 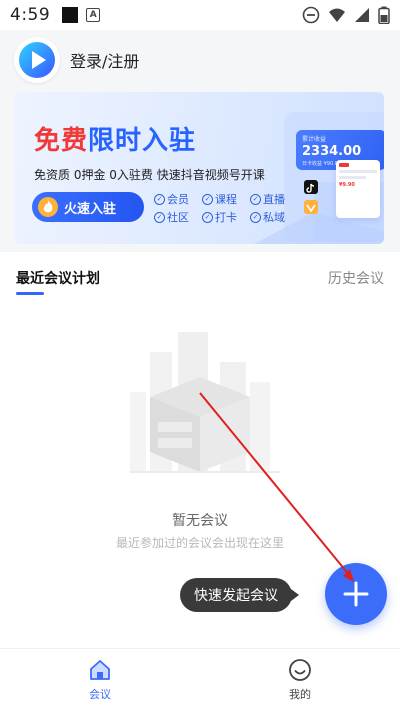 I want to click on app-logo, so click(x=37, y=60).